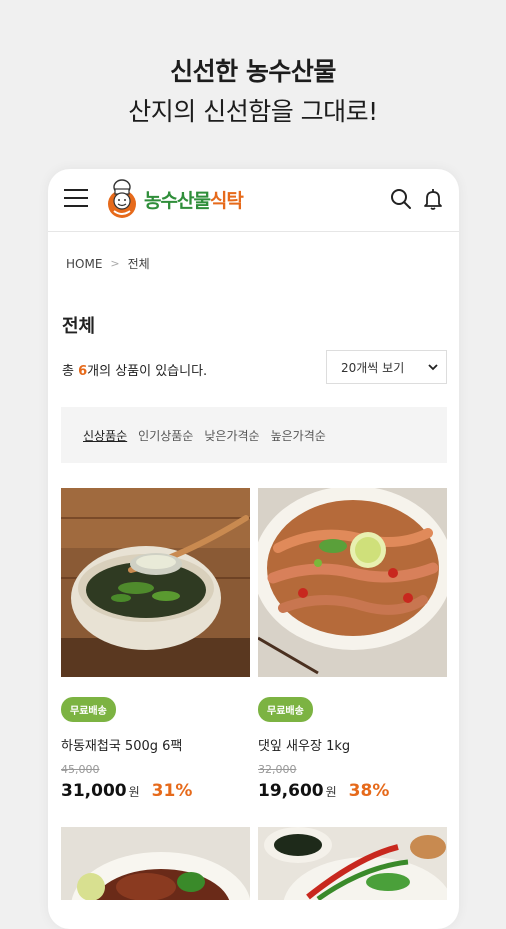  I want to click on sale-price: 19,600, so click(291, 791).